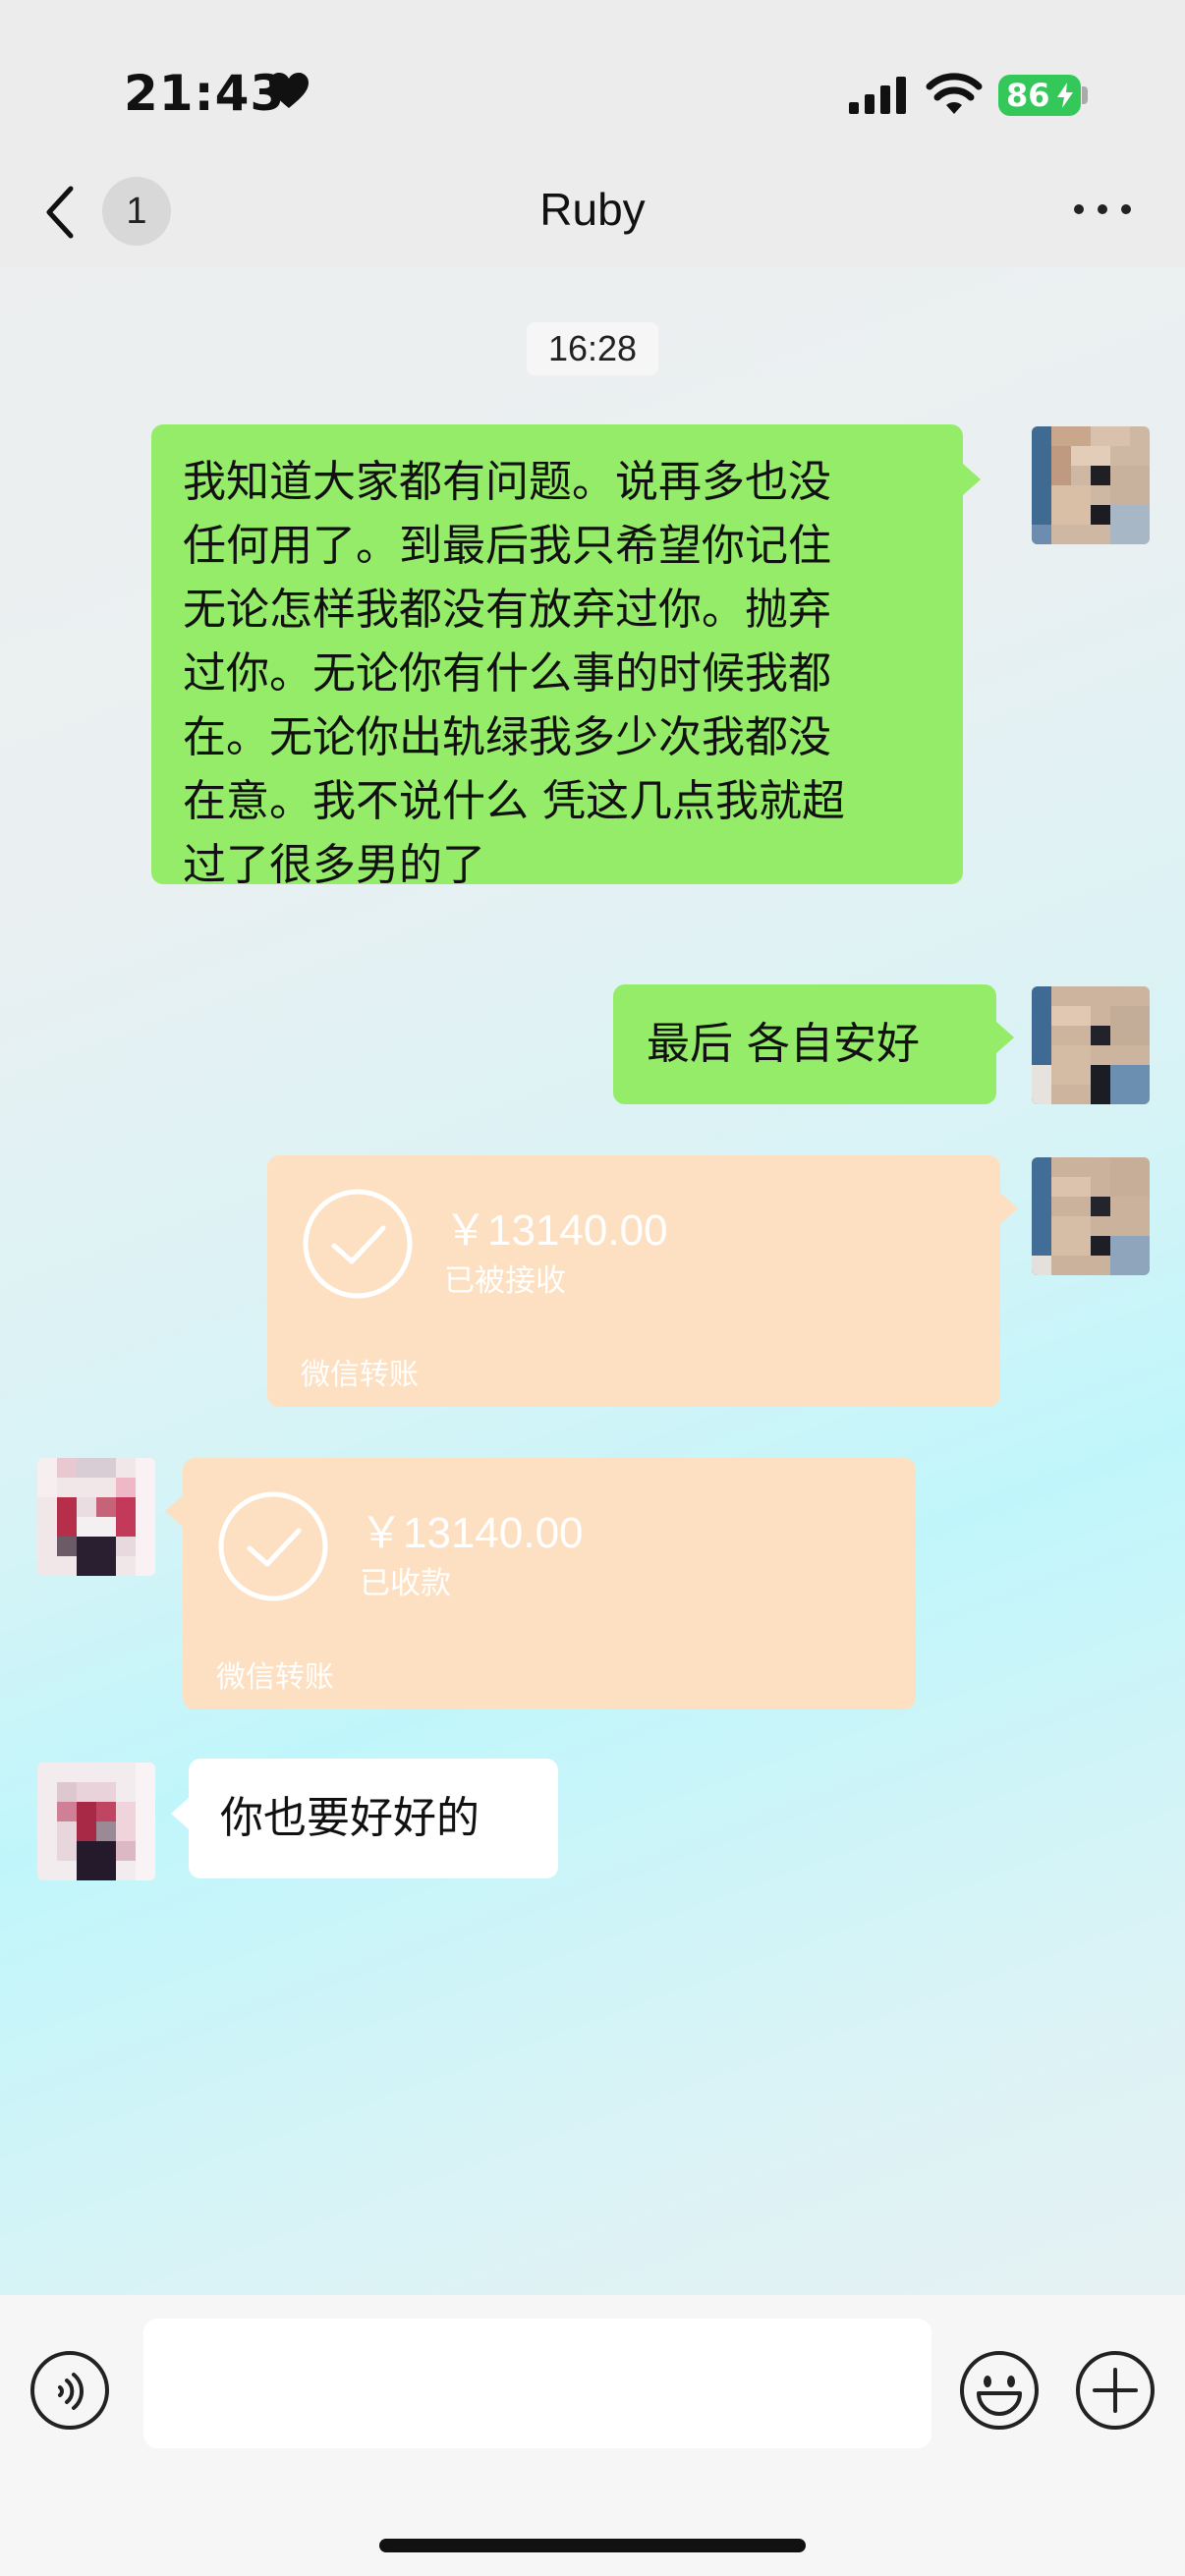 The image size is (1185, 2576). I want to click on cellular-signal-icon, so click(878, 95).